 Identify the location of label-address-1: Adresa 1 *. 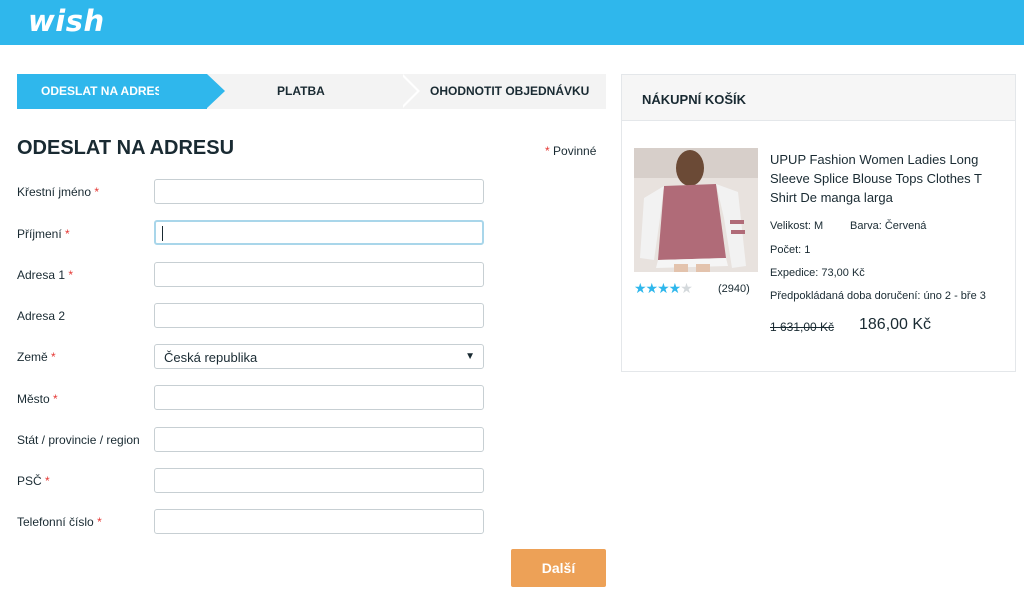
(45, 275).